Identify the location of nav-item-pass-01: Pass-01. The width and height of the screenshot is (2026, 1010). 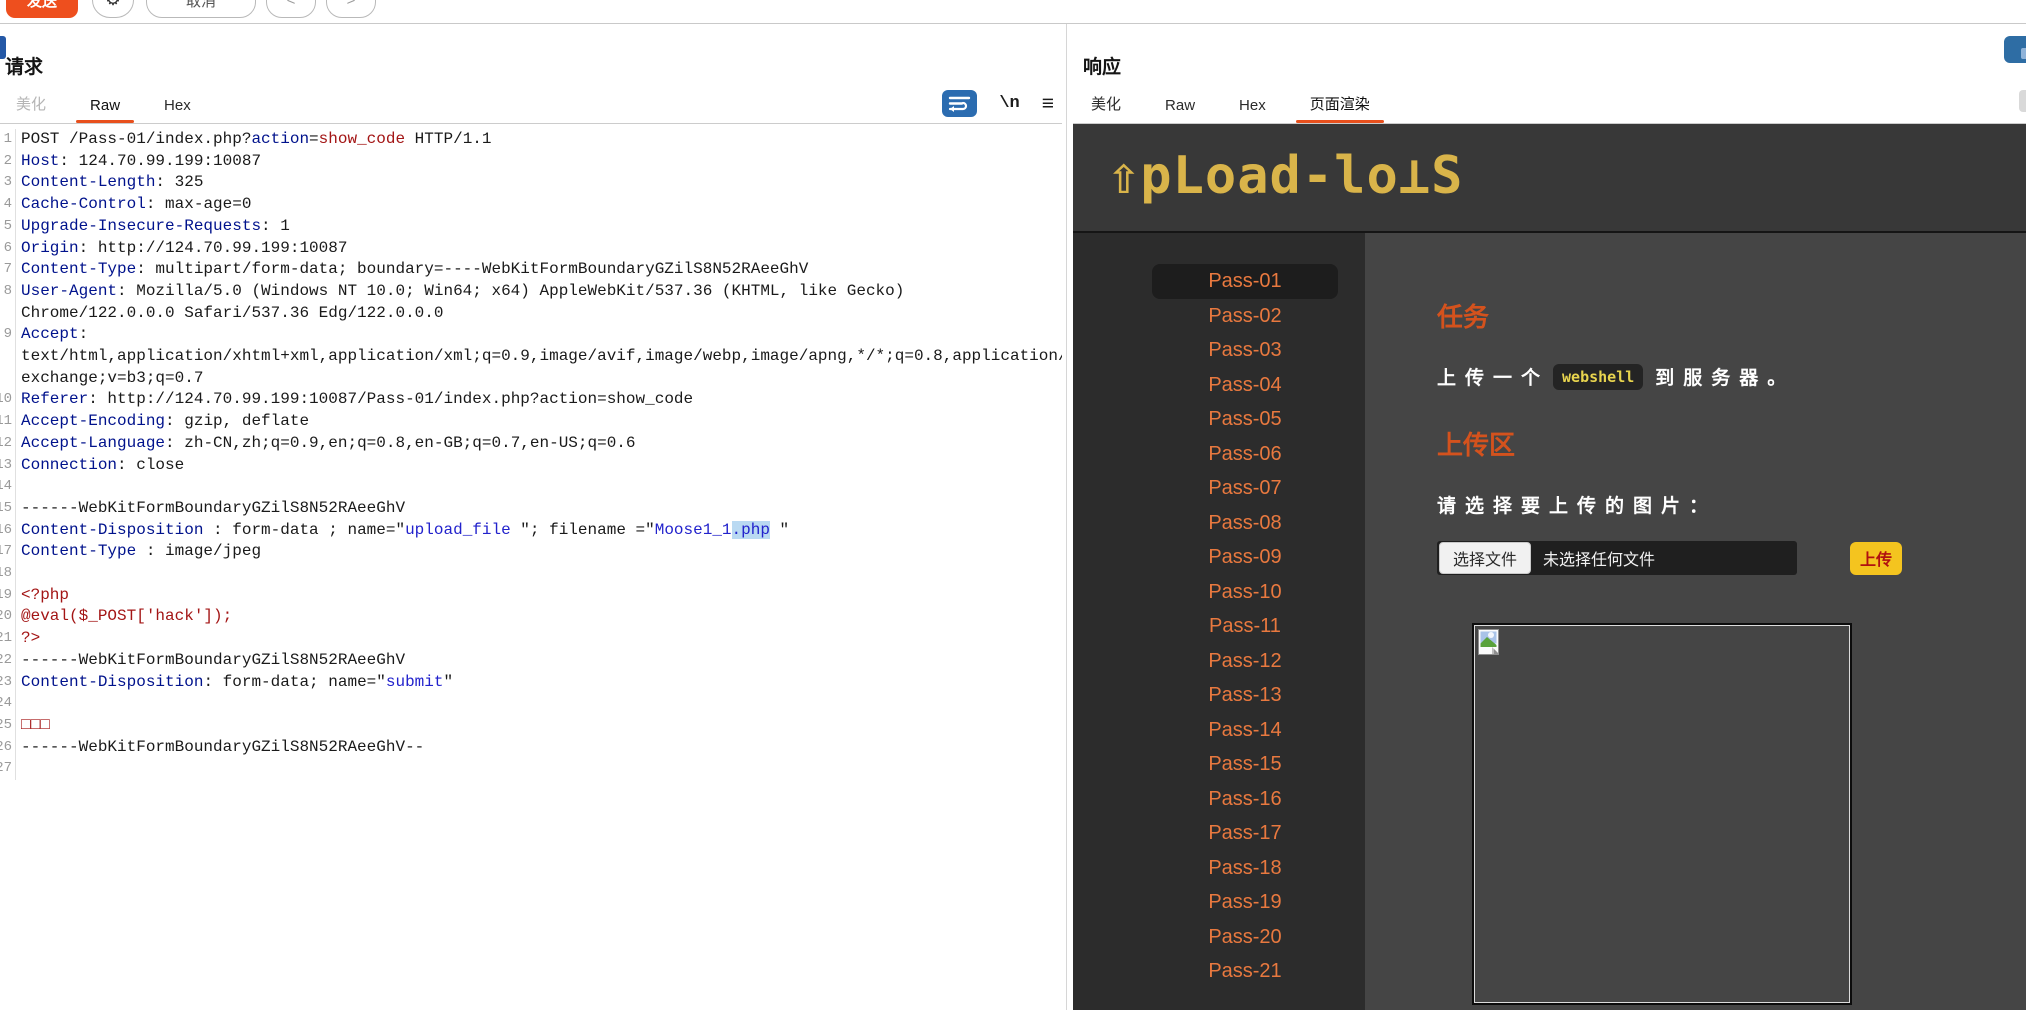
(1245, 281).